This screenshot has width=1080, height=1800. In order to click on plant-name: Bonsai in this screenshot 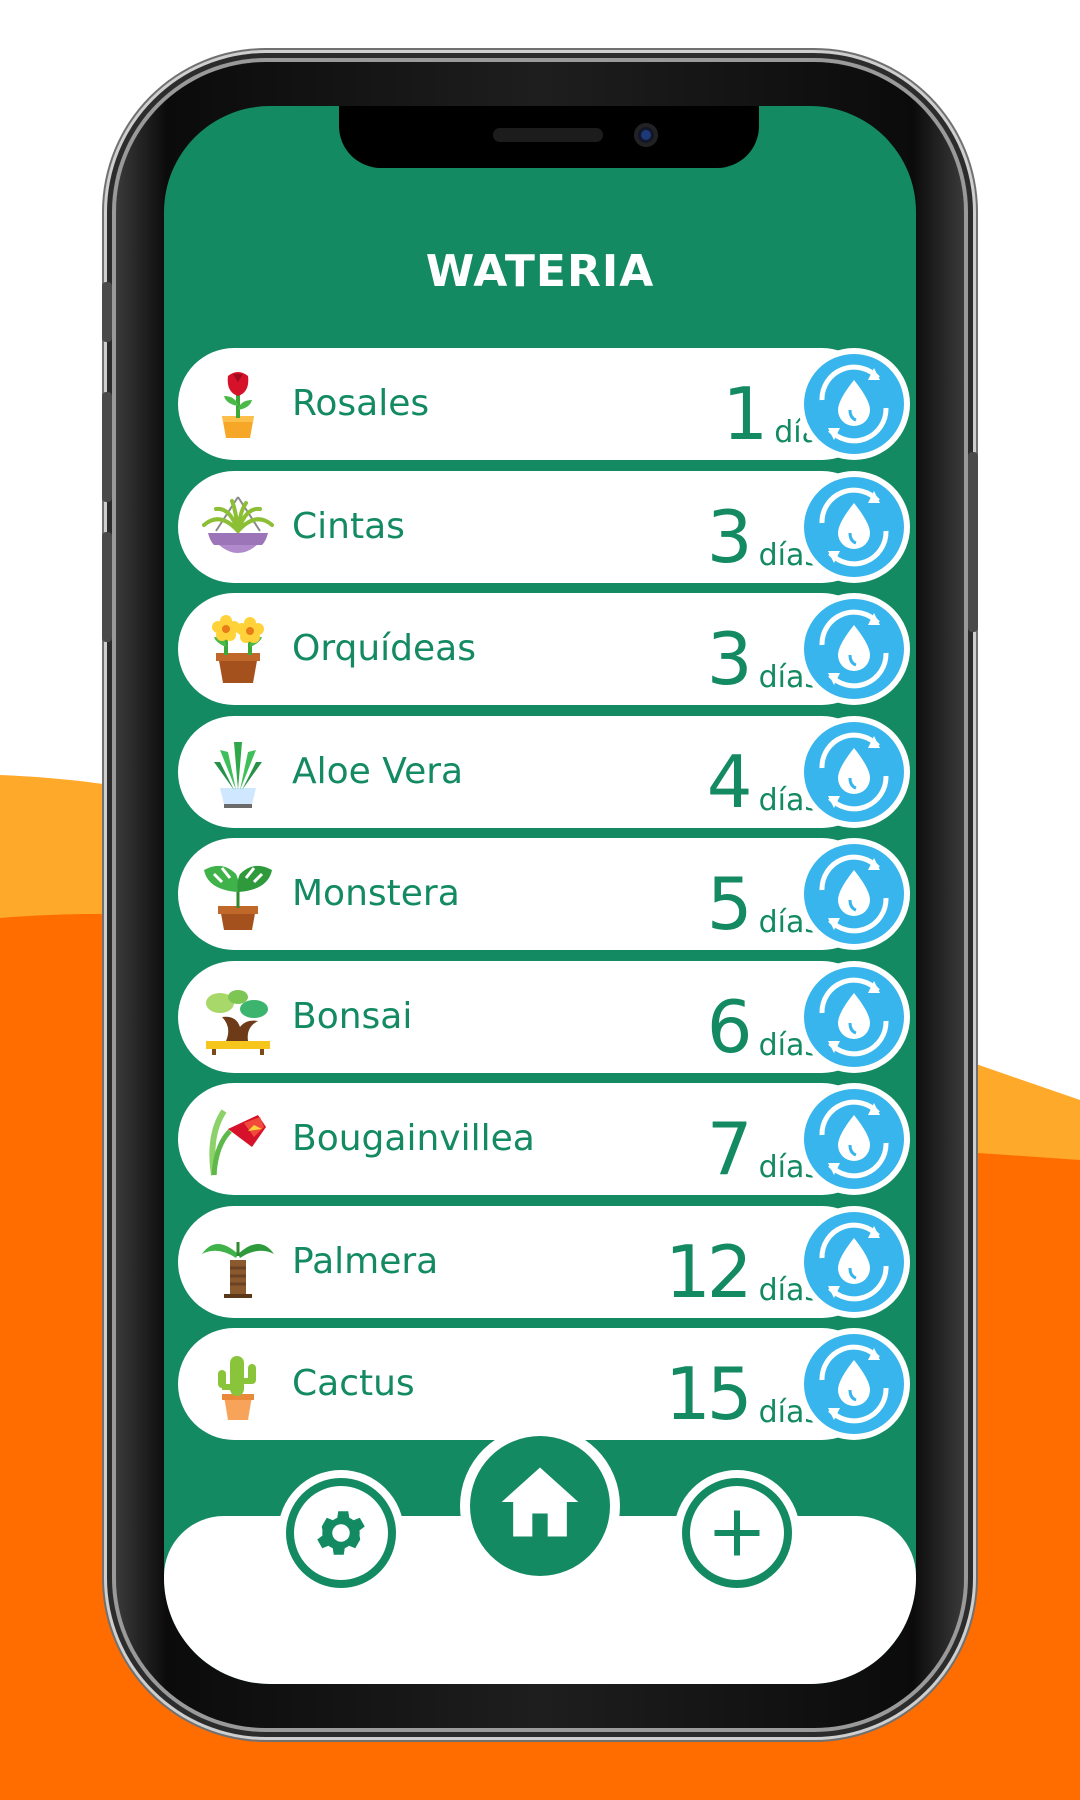, I will do `click(352, 1016)`.